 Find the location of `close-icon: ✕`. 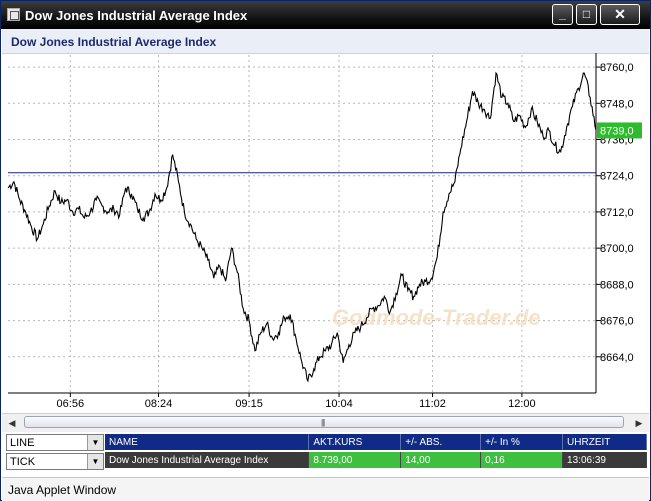

close-icon: ✕ is located at coordinates (620, 14).